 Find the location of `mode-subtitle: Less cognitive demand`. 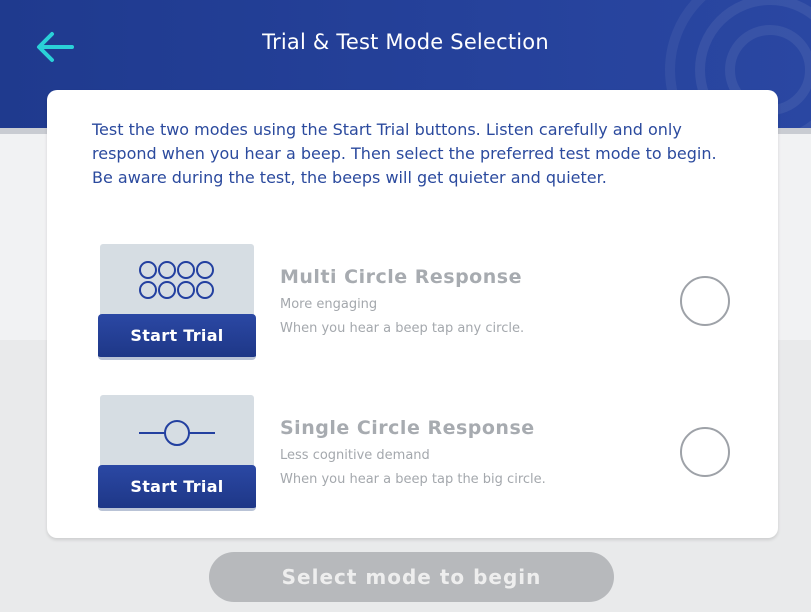

mode-subtitle: Less cognitive demand is located at coordinates (355, 455).